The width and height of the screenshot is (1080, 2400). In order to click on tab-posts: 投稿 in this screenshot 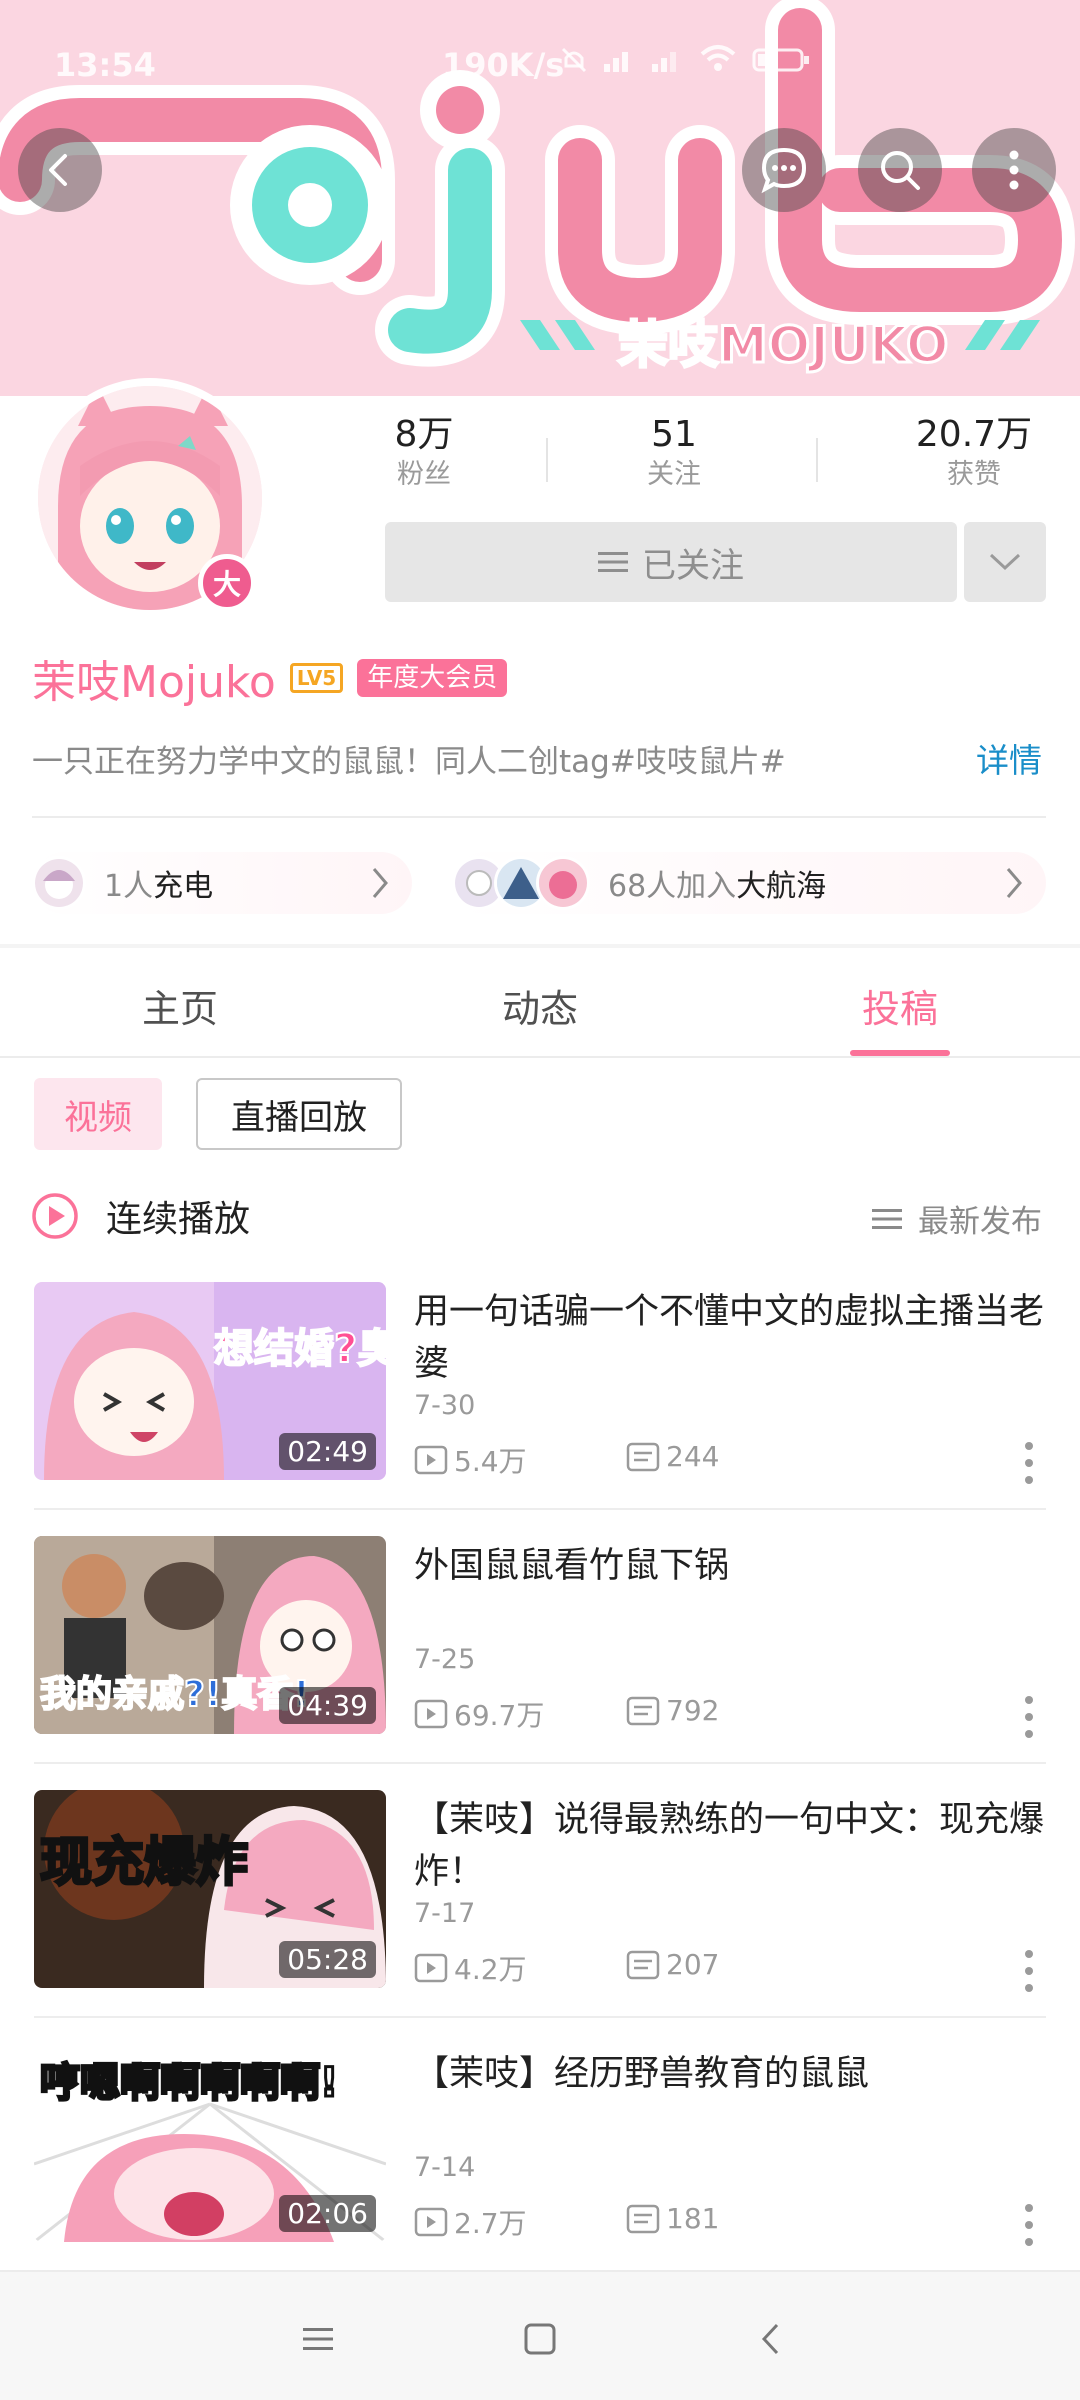, I will do `click(900, 1005)`.